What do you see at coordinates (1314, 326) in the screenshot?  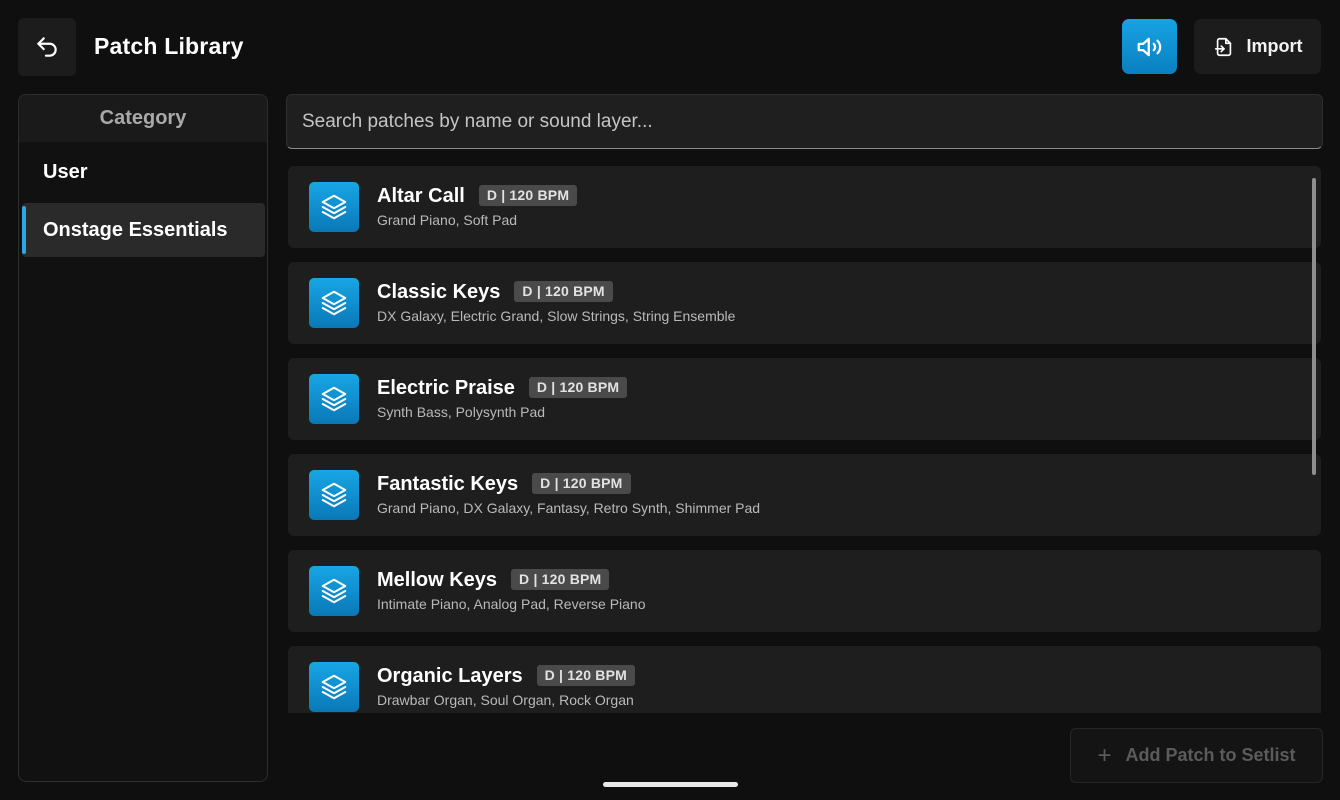 I see `list-scrollbar` at bounding box center [1314, 326].